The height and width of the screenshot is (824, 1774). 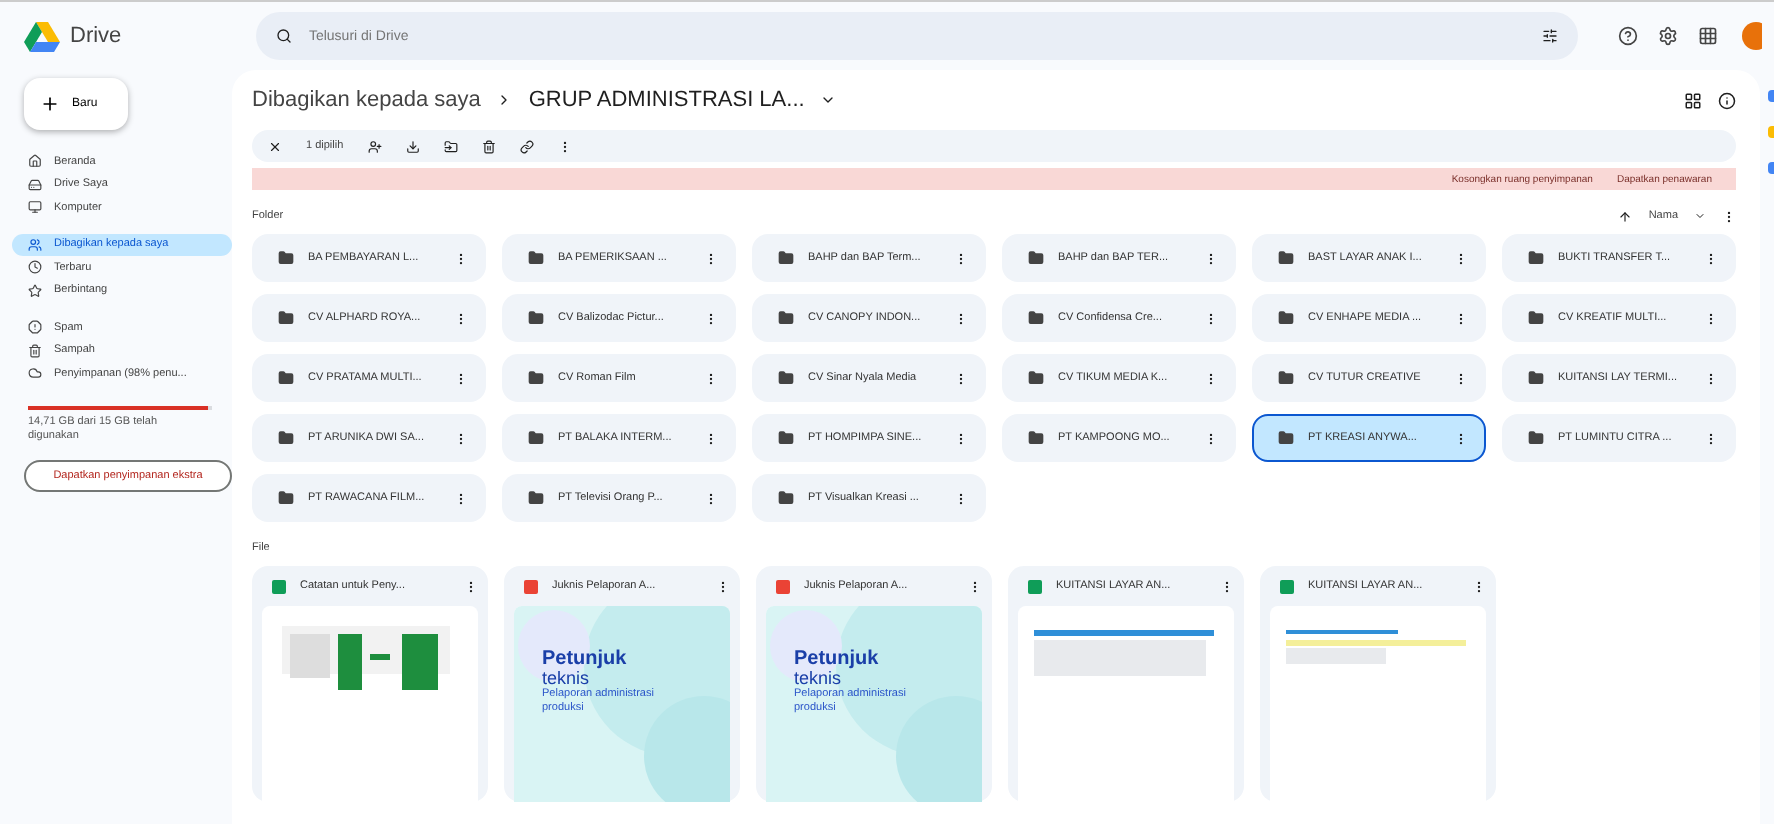 I want to click on close-icon, so click(x=275, y=146).